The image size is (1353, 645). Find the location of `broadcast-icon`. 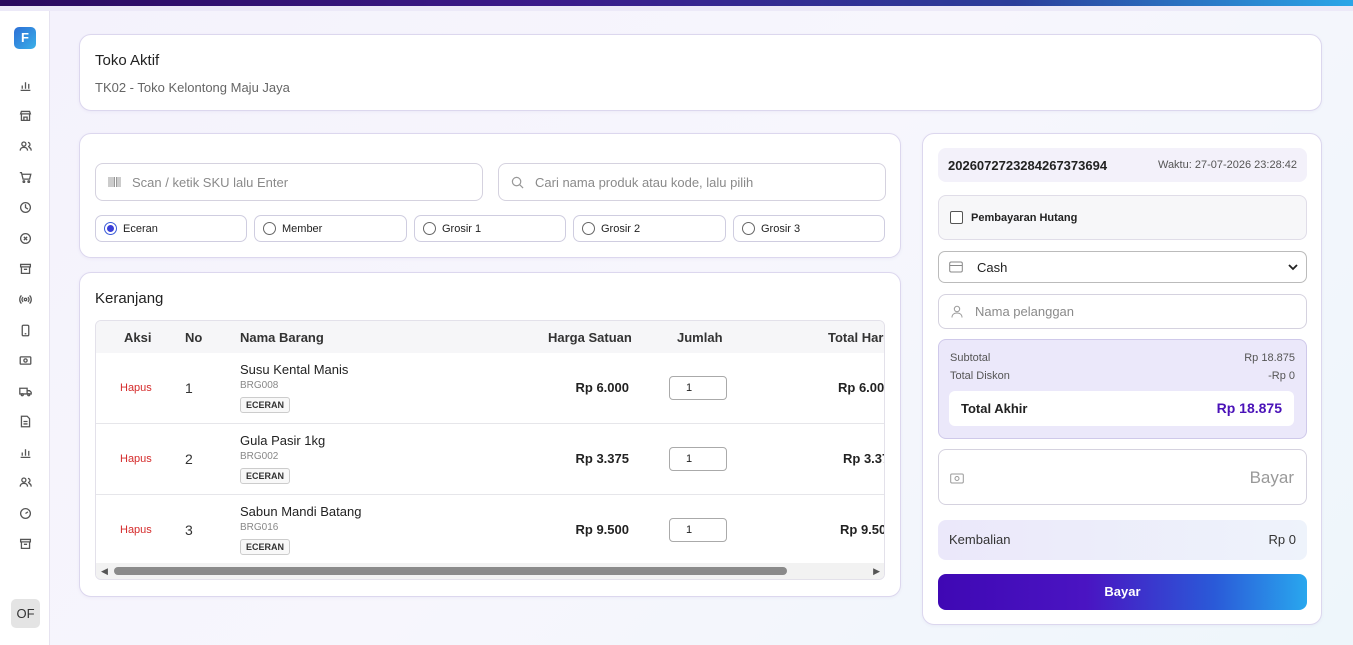

broadcast-icon is located at coordinates (25, 299).